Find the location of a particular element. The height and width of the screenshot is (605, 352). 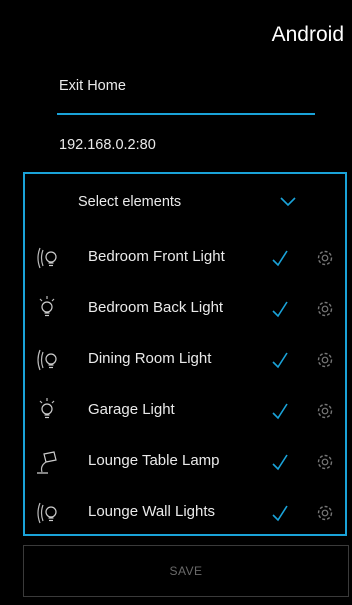

list-item: Lounge Table Lamp is located at coordinates (185, 469).